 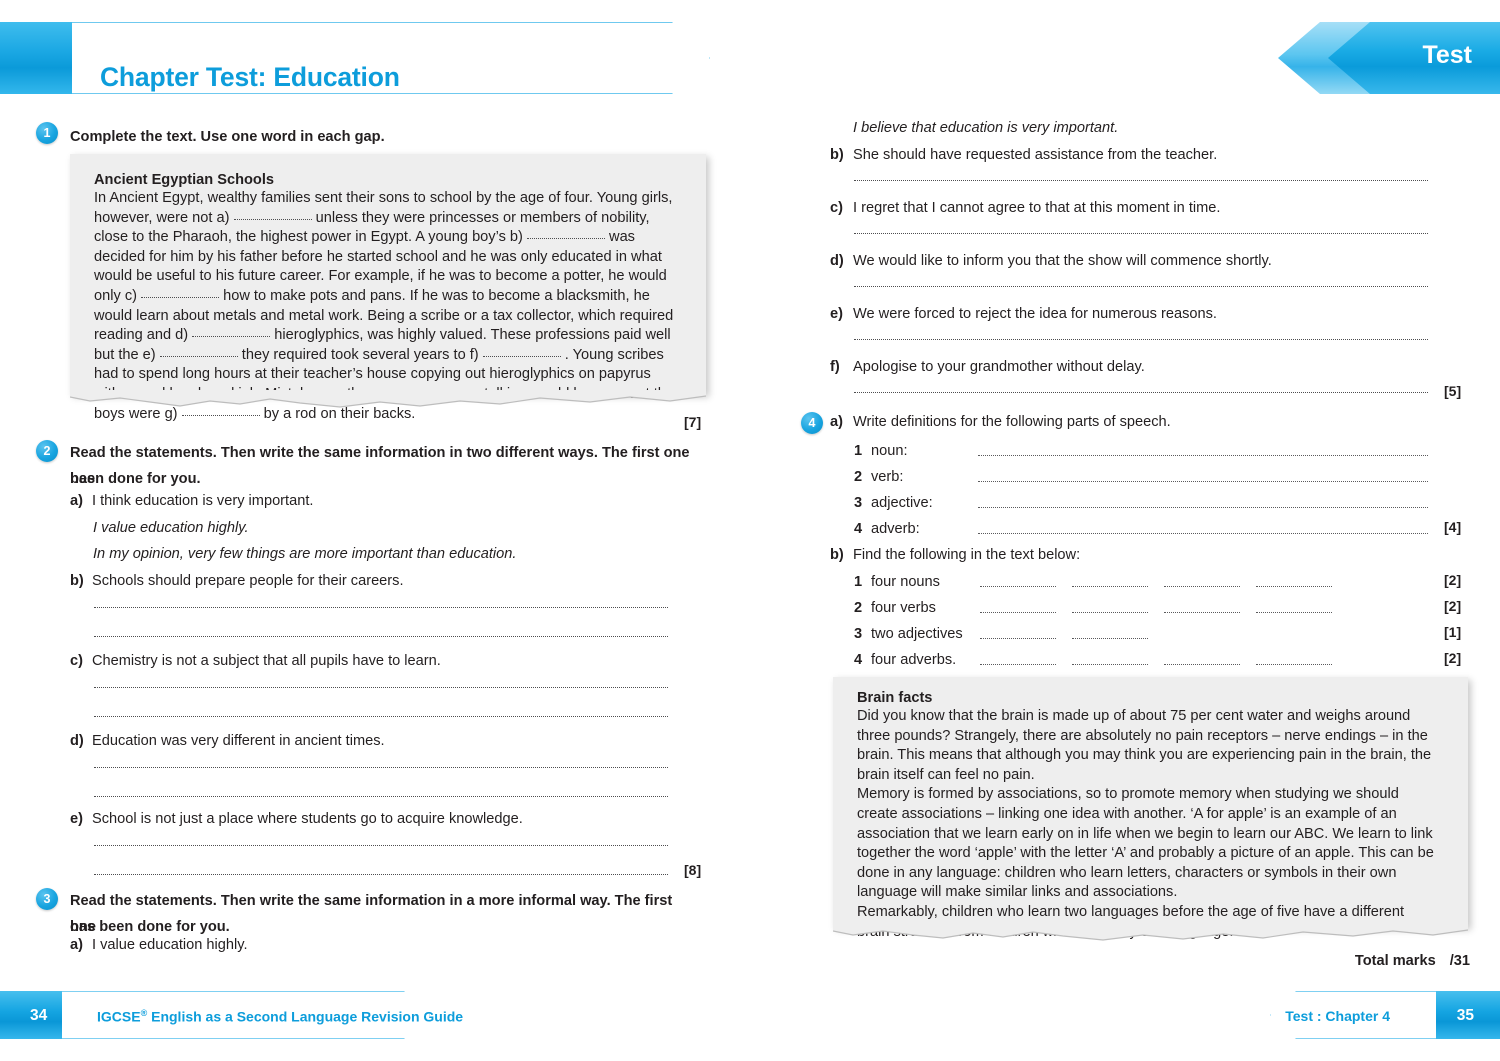 I want to click on q4b-4-marks: [2], so click(x=1453, y=658).